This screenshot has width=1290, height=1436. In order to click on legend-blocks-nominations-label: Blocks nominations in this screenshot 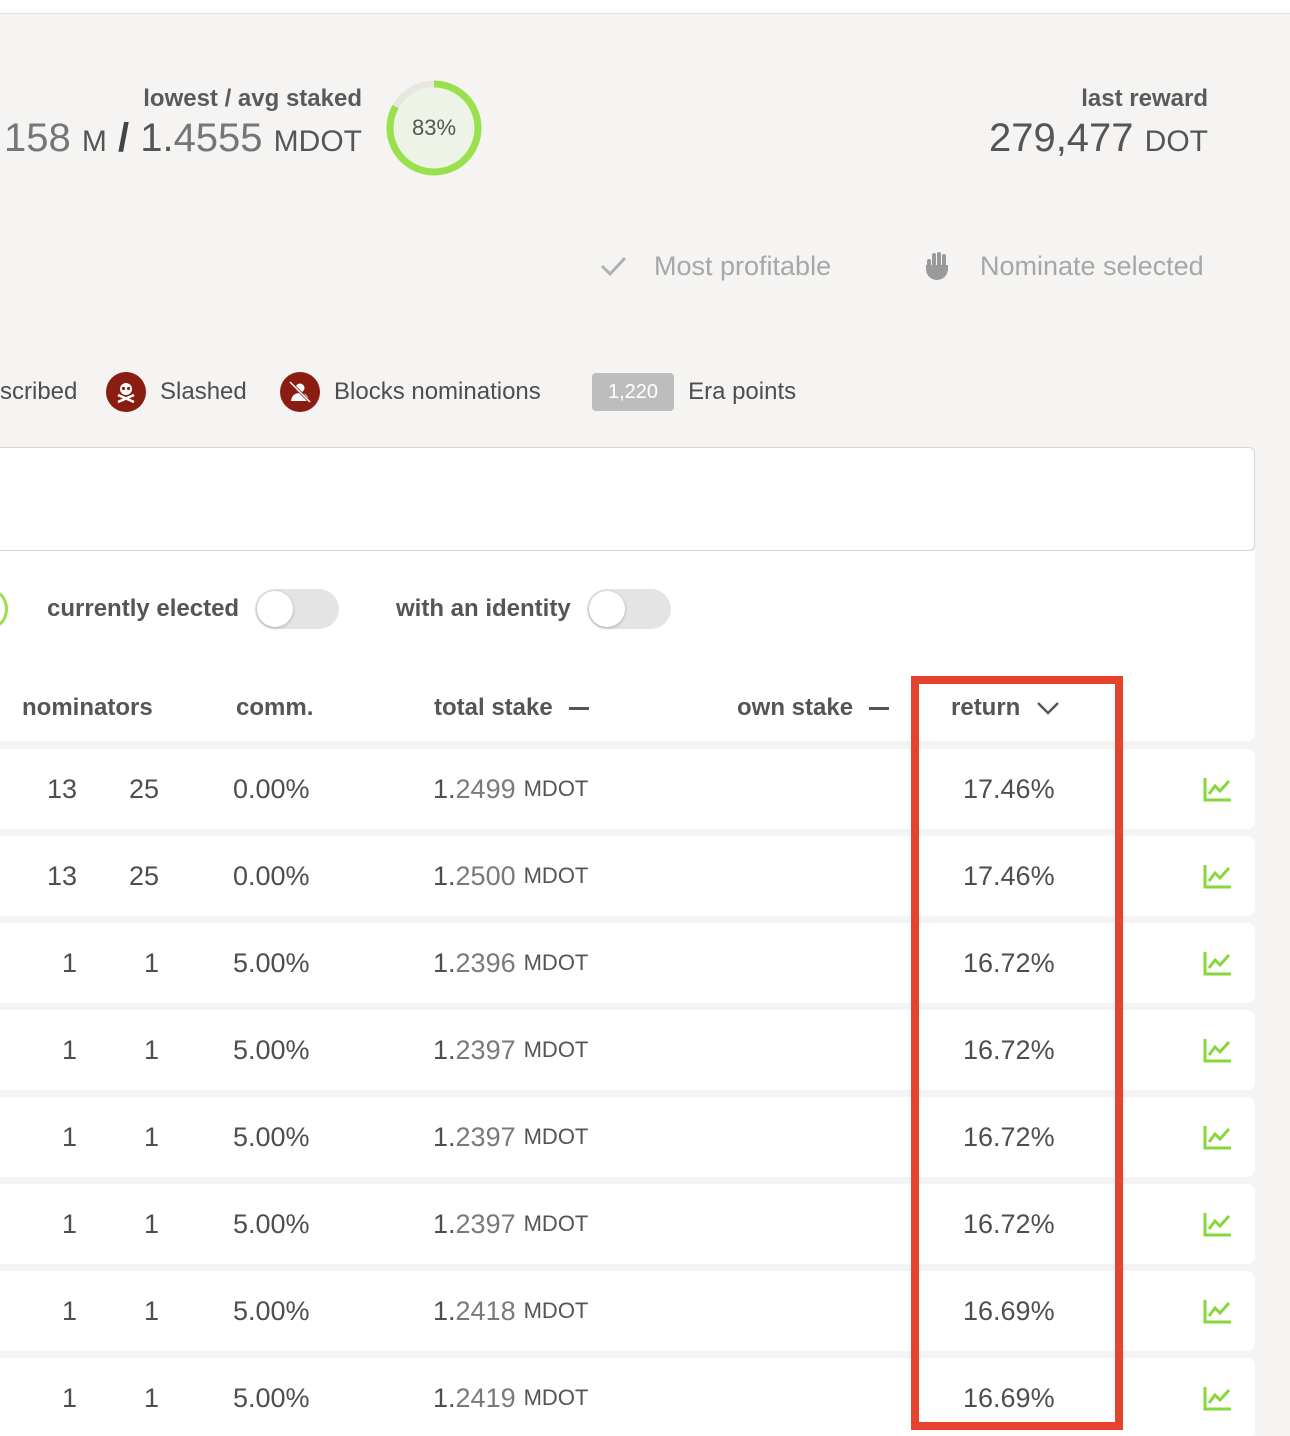, I will do `click(437, 391)`.